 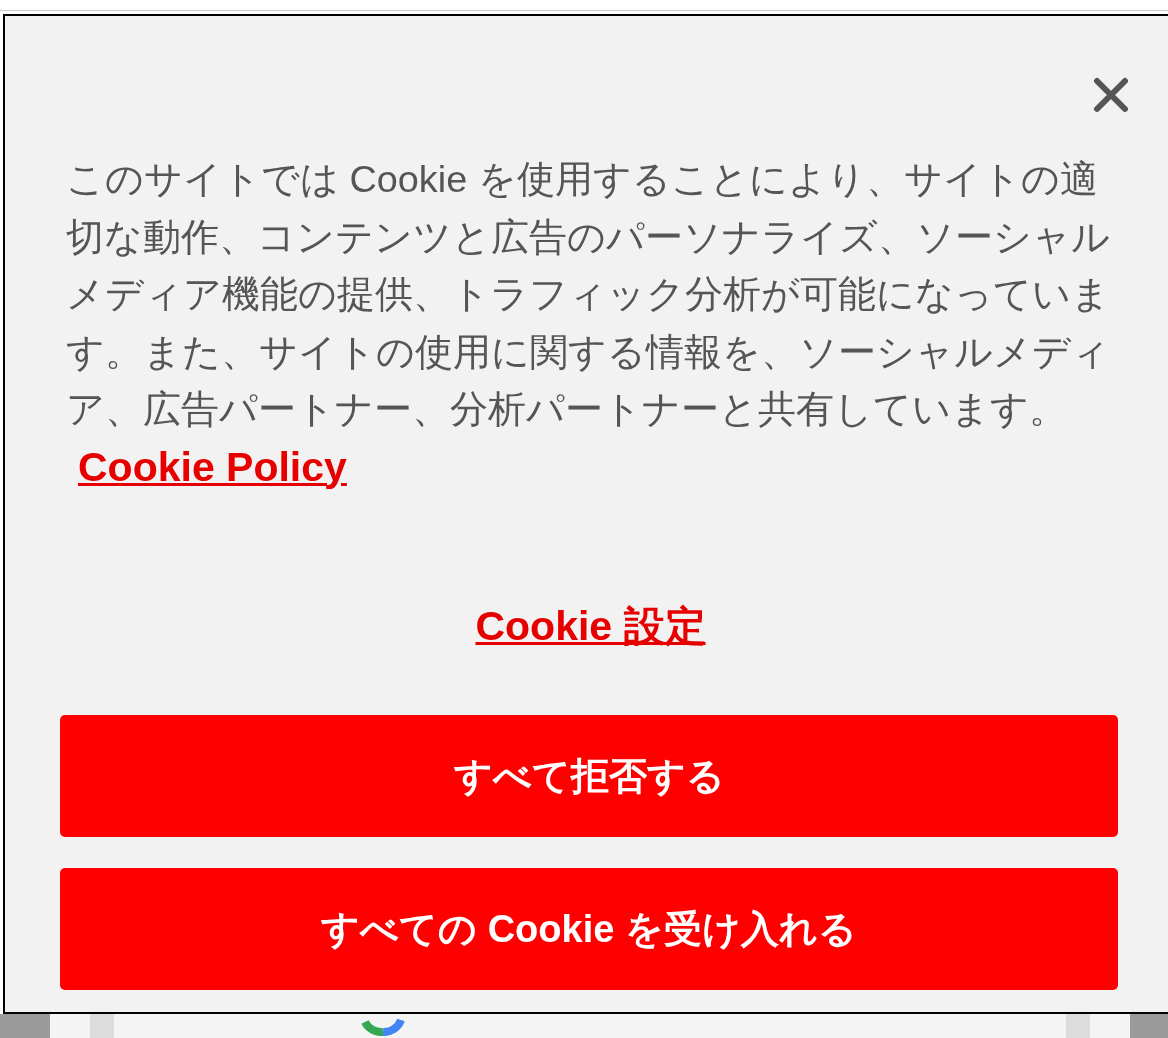 I want to click on cookie-settings-link: Cookie 設定, so click(x=590, y=626).